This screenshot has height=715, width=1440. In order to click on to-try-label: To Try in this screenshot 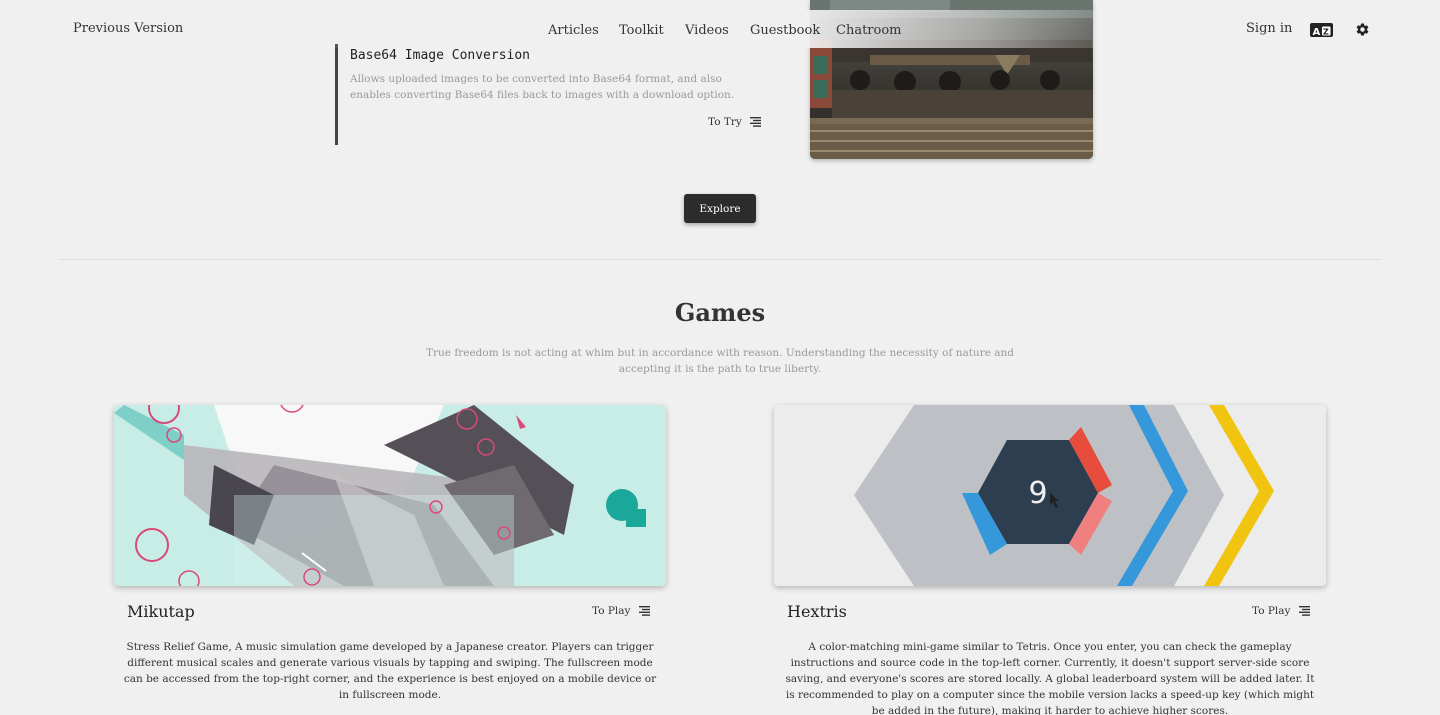, I will do `click(725, 122)`.